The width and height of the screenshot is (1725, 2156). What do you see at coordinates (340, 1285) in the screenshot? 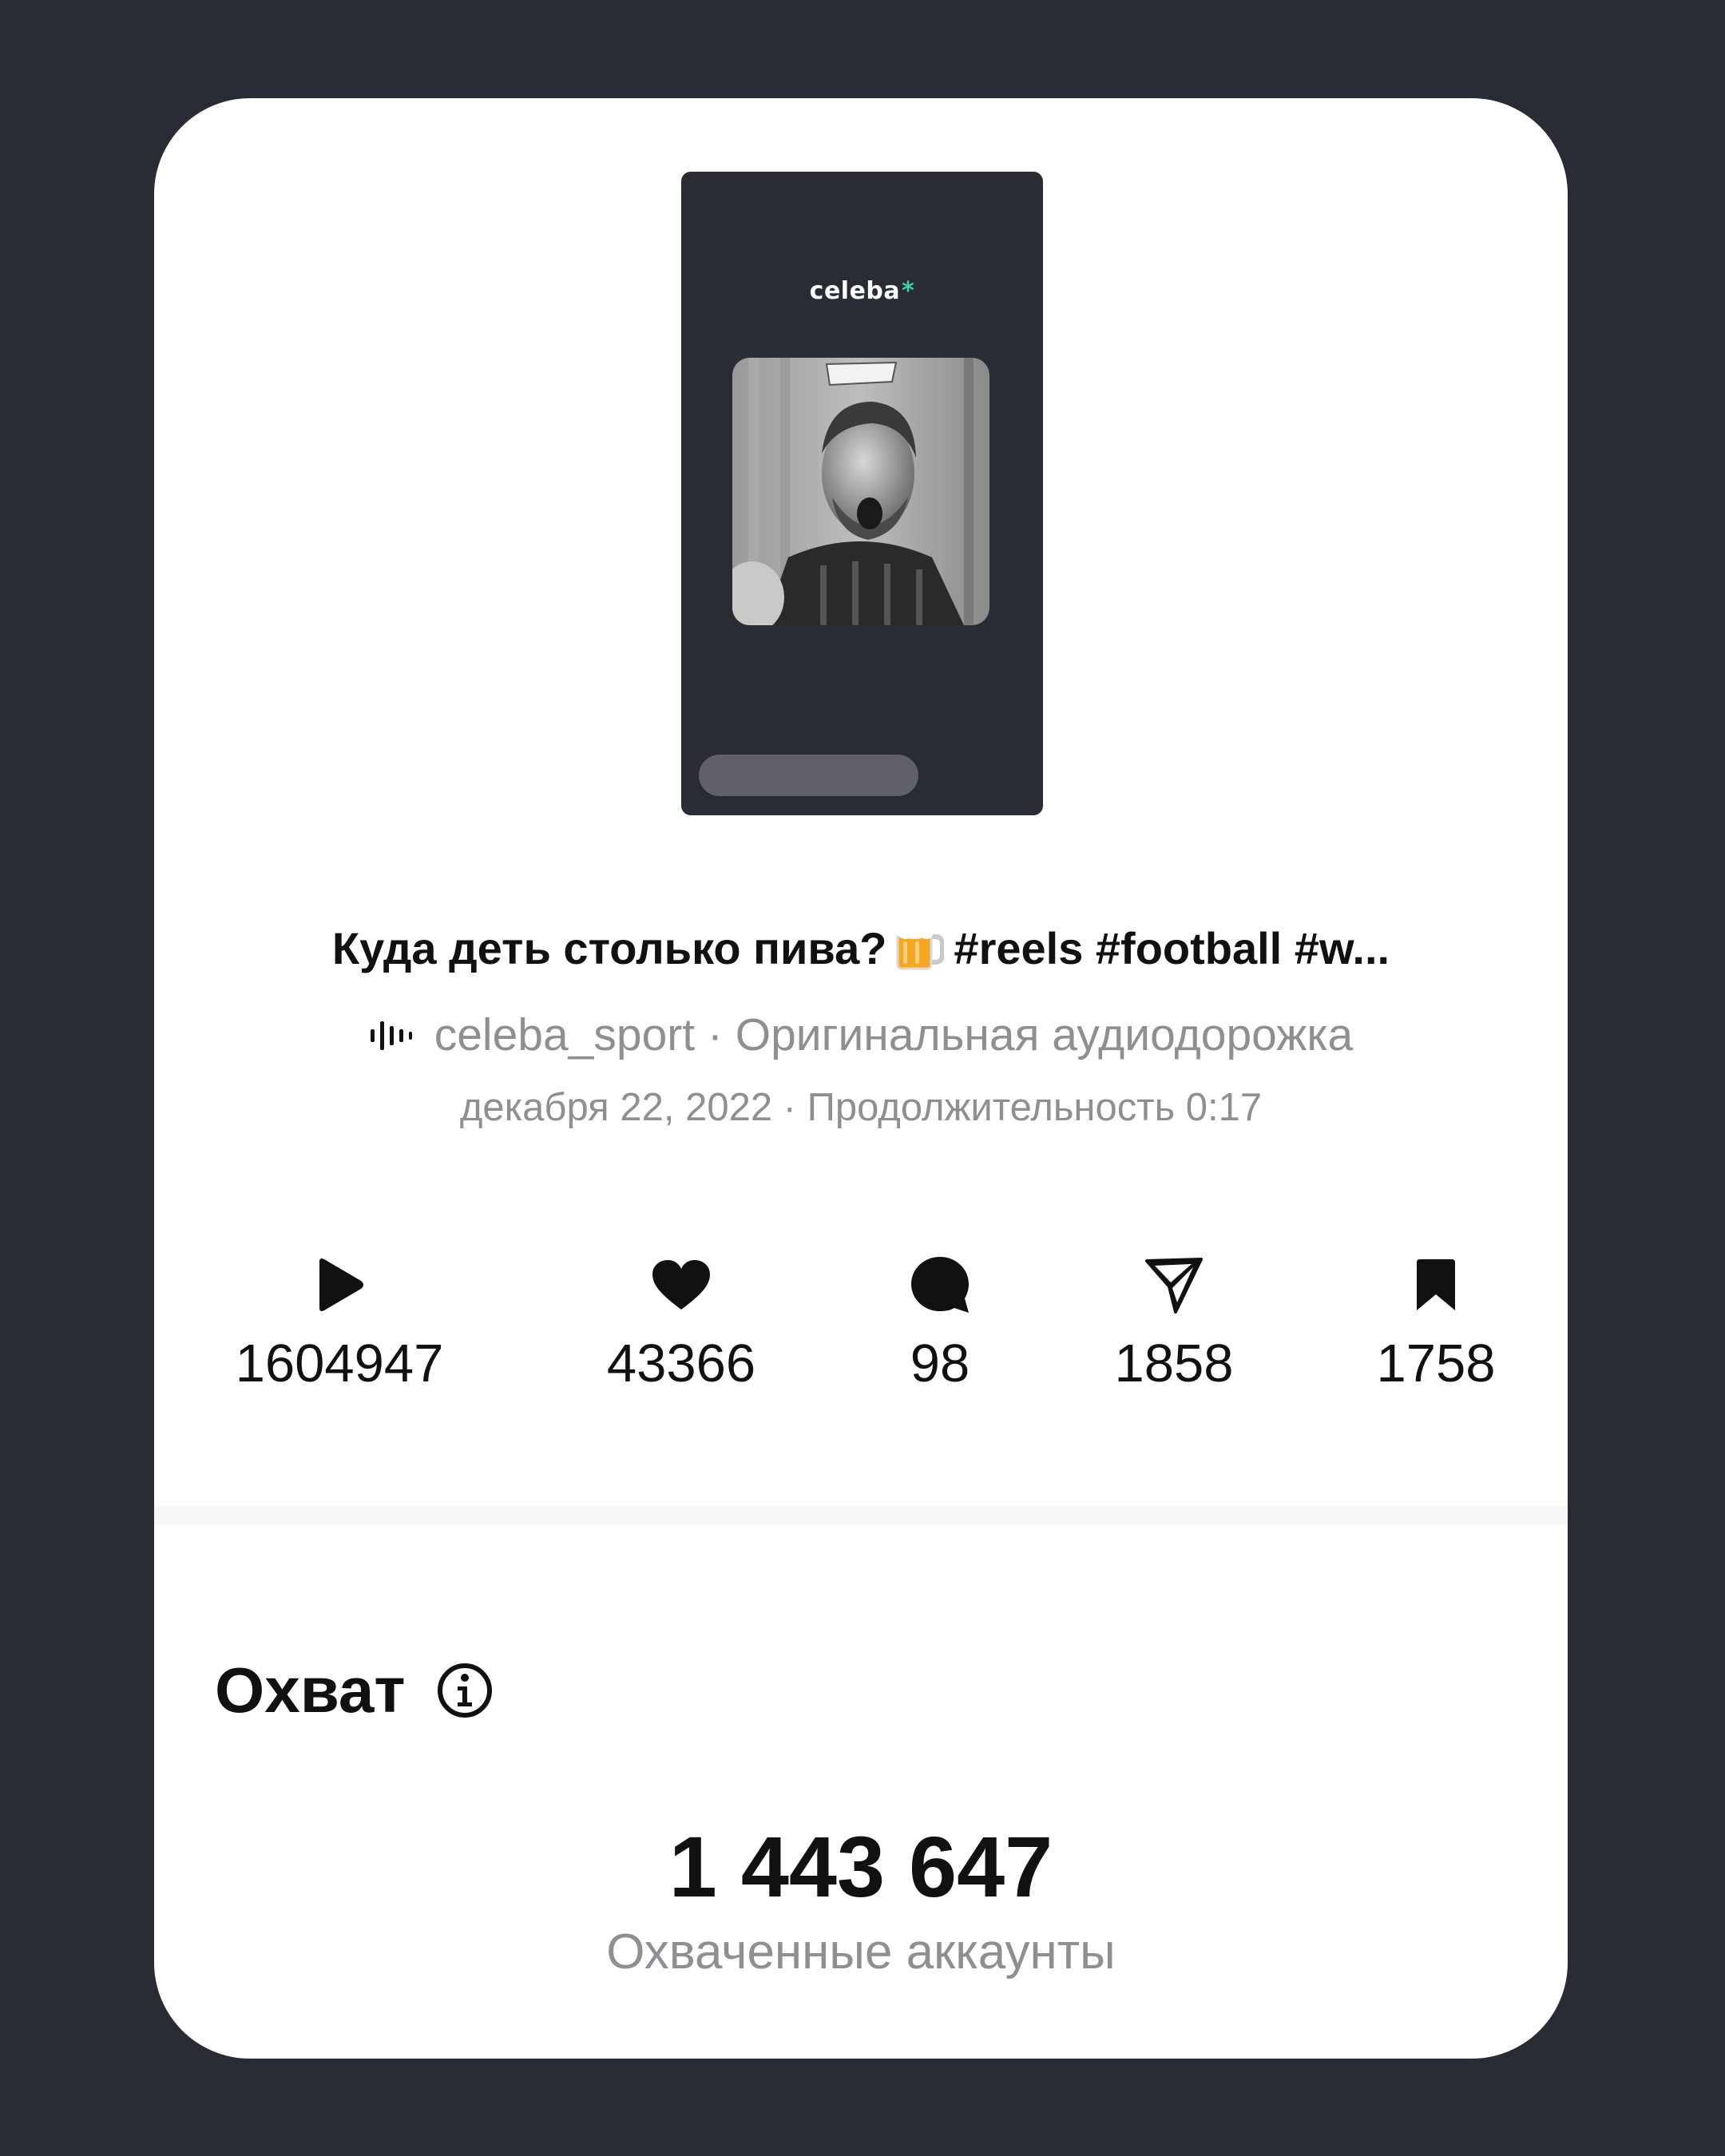
I see `play-icon` at bounding box center [340, 1285].